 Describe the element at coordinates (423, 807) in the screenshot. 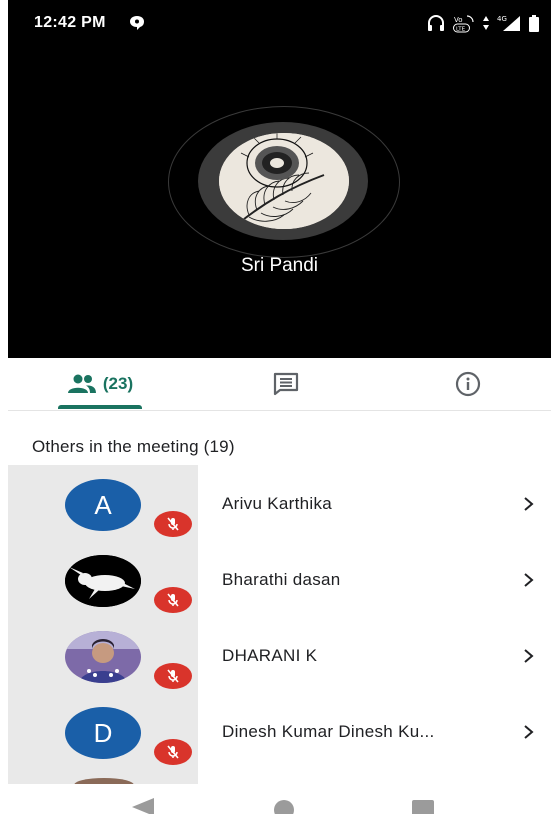

I see `recents-icon` at that location.